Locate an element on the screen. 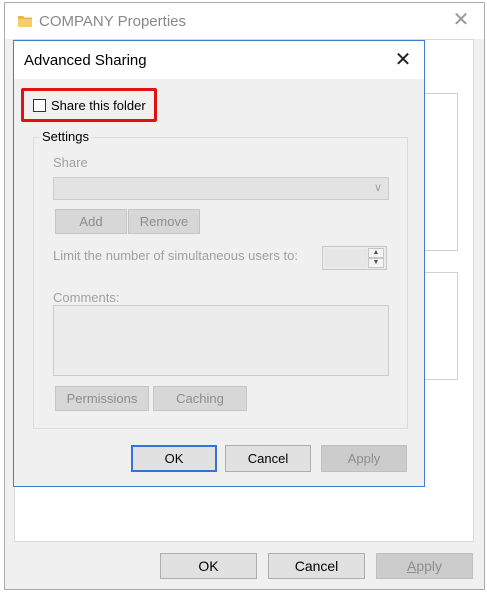  share-folder-checkbox is located at coordinates (39, 105).